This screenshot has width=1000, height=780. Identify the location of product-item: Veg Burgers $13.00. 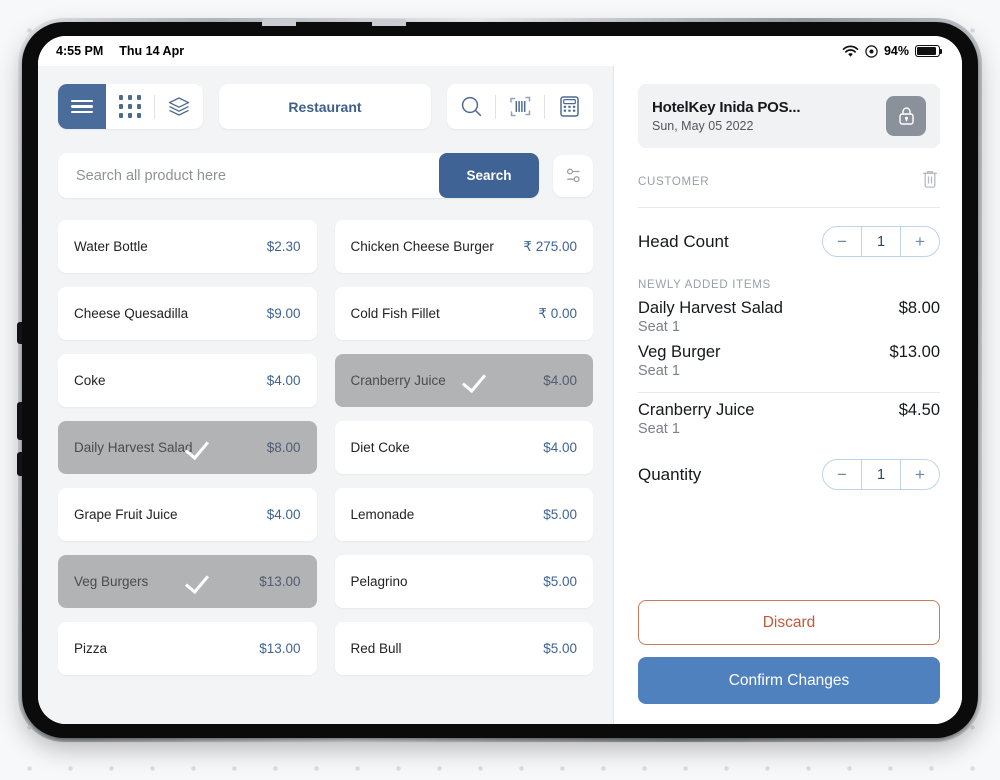
(187, 581).